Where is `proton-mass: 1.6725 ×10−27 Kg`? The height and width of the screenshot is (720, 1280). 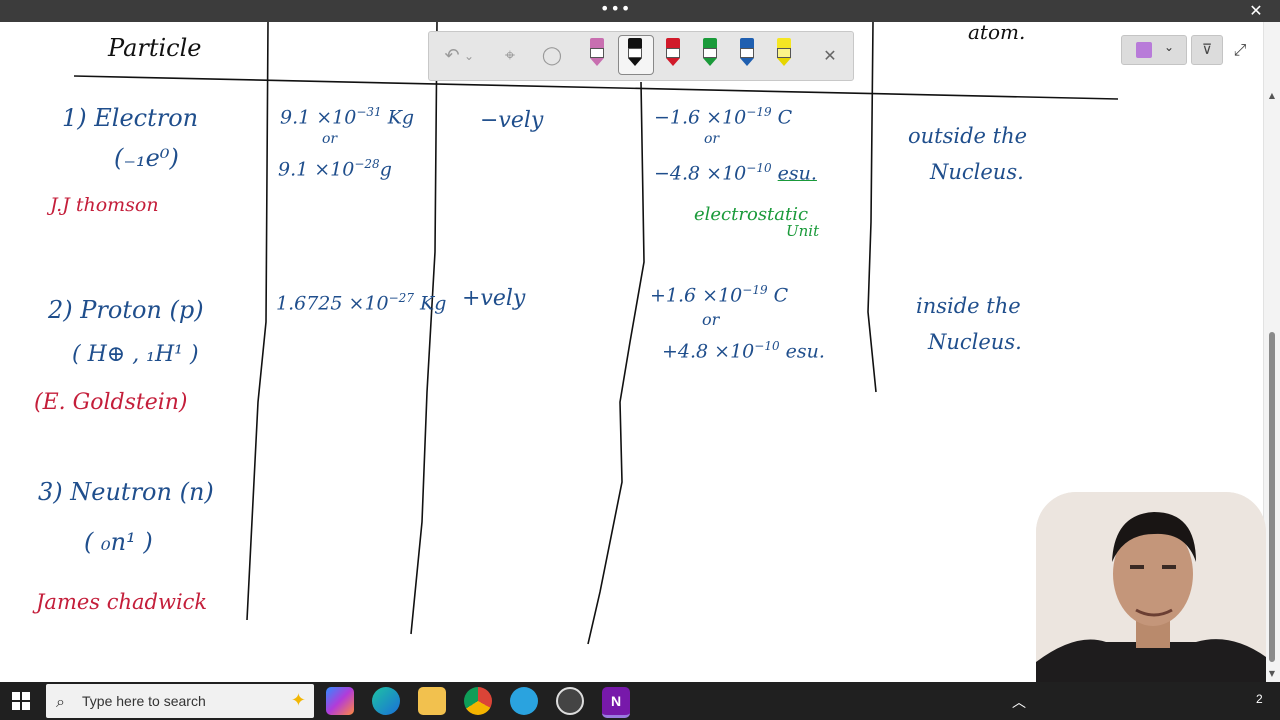
proton-mass: 1.6725 ×10−27 Kg is located at coordinates (361, 302).